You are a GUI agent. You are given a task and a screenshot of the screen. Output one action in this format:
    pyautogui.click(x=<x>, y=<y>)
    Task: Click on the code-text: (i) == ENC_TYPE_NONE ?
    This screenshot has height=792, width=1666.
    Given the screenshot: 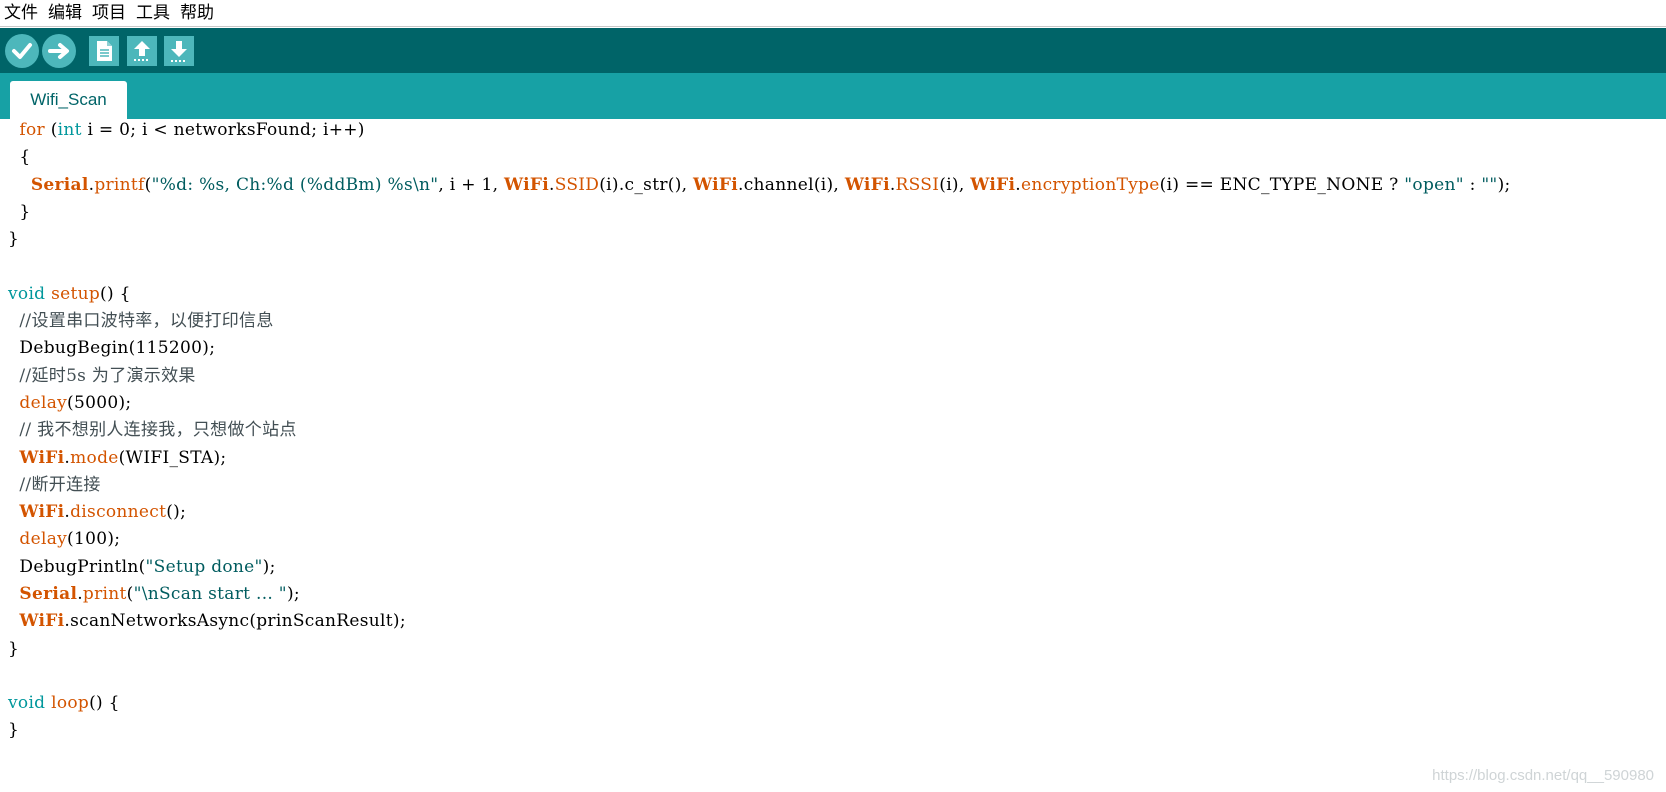 What is the action you would take?
    pyautogui.click(x=1282, y=185)
    